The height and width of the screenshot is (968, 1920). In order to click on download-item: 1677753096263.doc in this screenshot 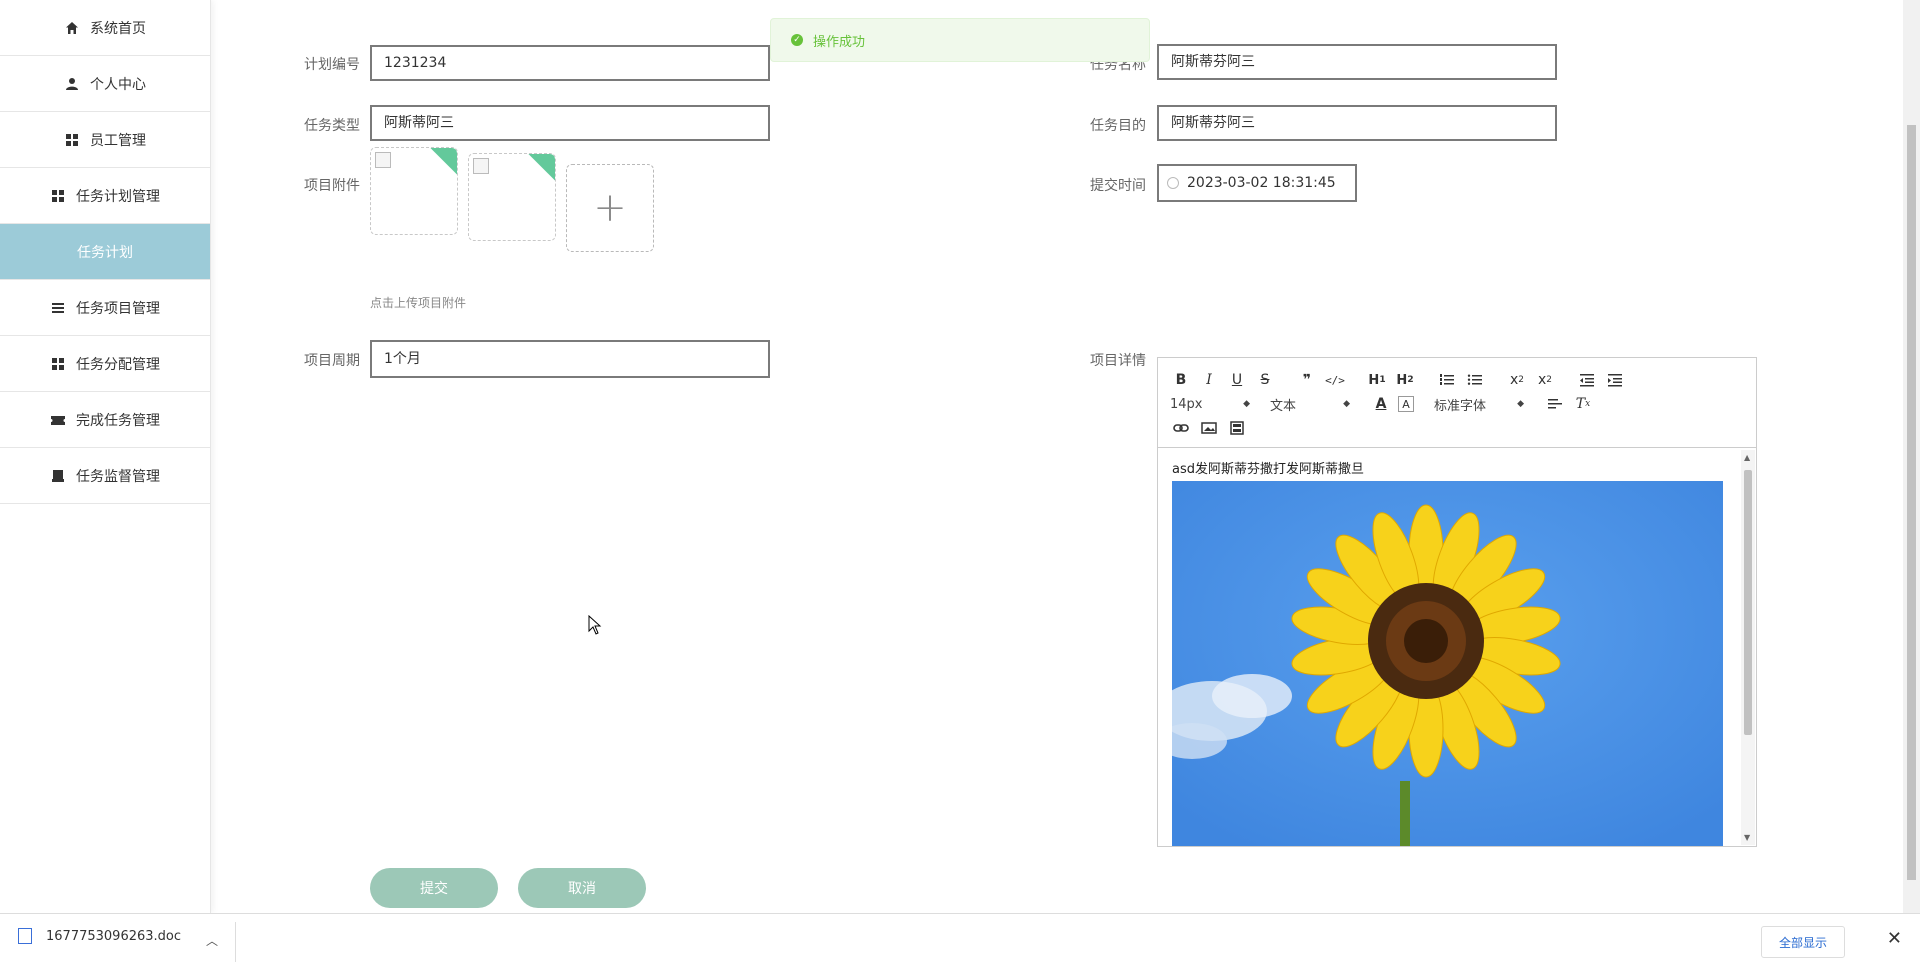, I will do `click(99, 936)`.